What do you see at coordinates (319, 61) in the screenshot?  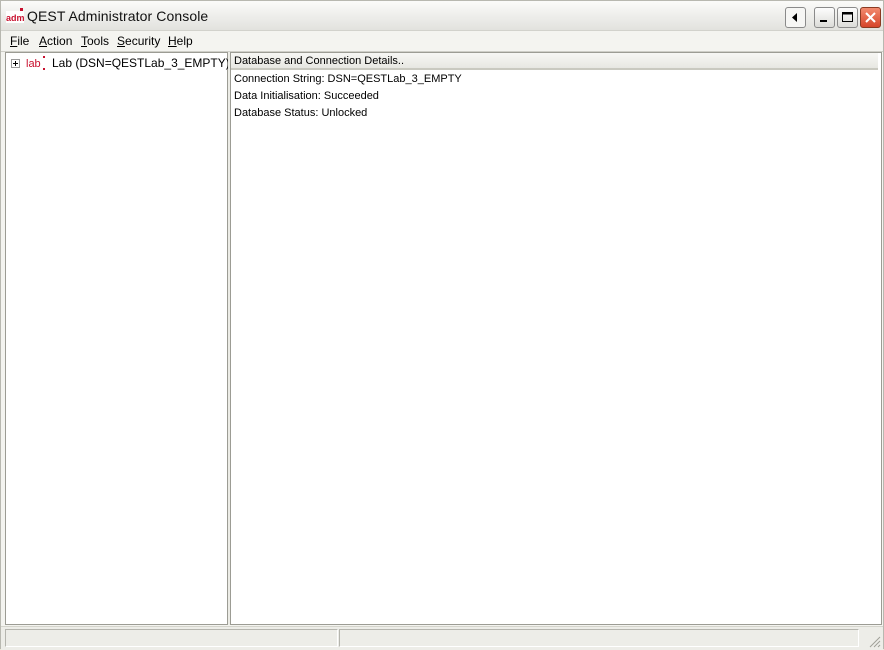 I see `details-header-label: Database and Connection Details..` at bounding box center [319, 61].